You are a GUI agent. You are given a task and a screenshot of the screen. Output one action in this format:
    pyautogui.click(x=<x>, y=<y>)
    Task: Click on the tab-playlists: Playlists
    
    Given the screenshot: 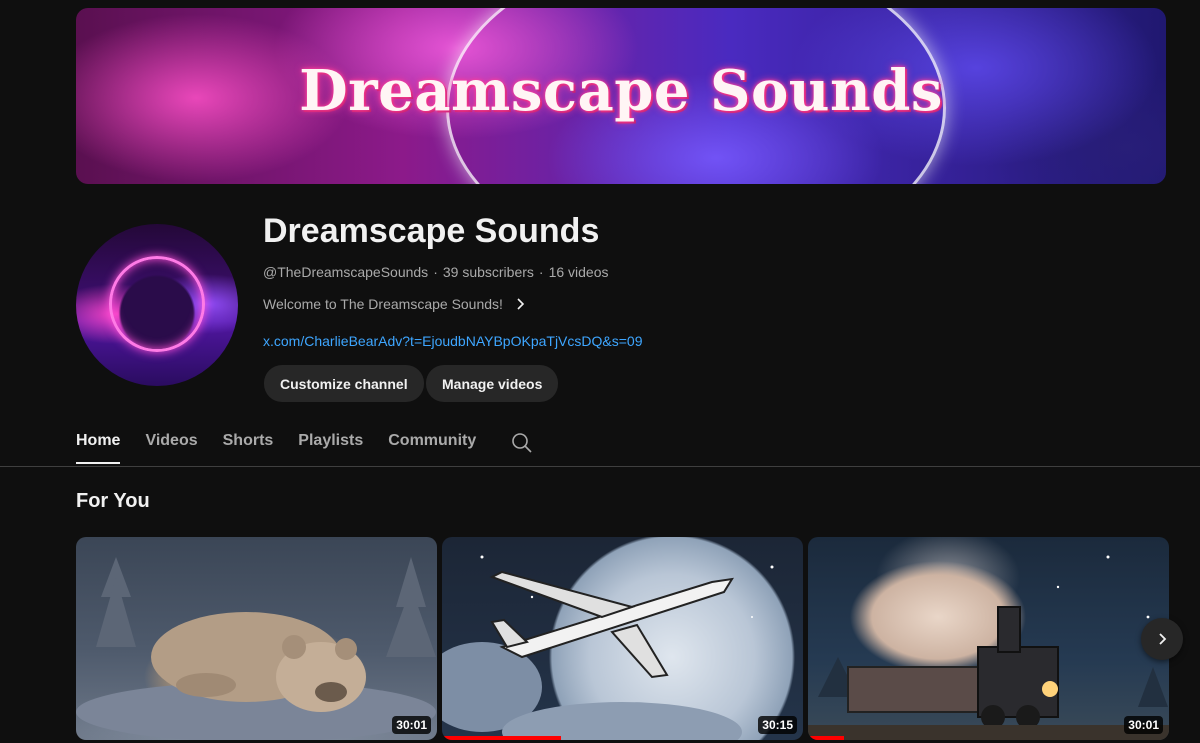 What is the action you would take?
    pyautogui.click(x=330, y=443)
    